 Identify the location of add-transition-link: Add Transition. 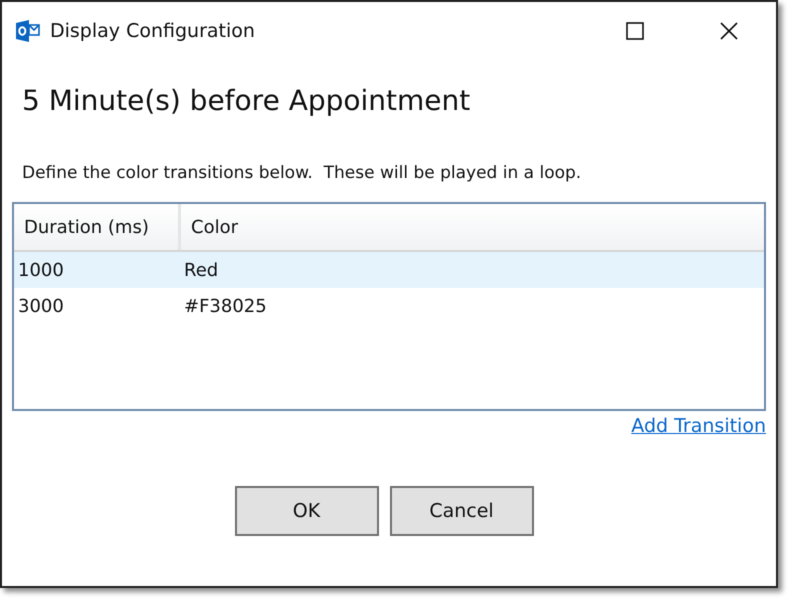
(698, 426).